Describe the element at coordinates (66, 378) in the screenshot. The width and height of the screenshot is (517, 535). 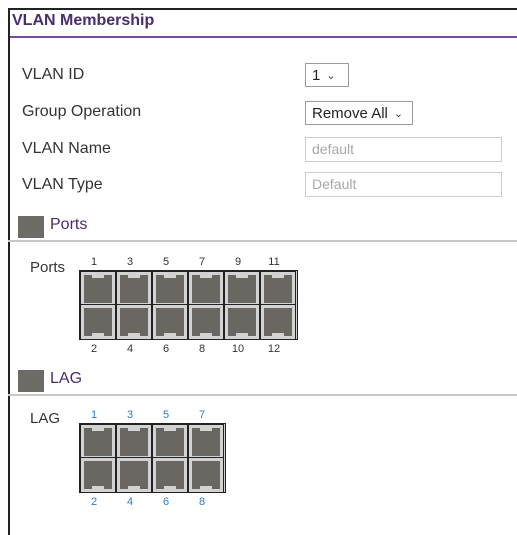
I see `lag-section-title: LAG` at that location.